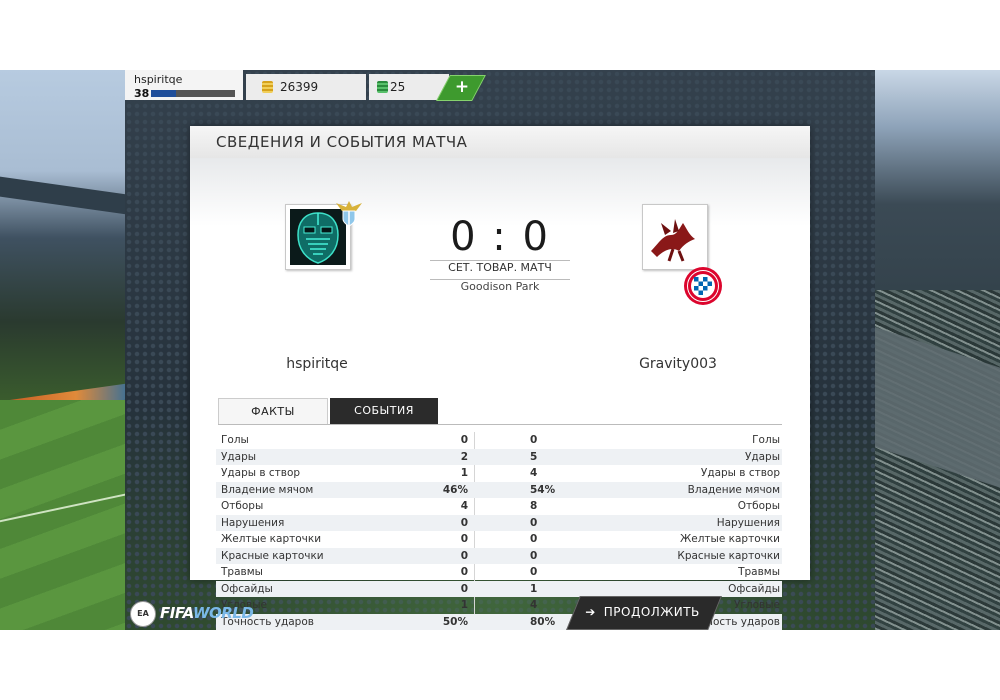  Describe the element at coordinates (499, 588) in the screenshot. I see `stat-row: Офсайды 0 1 Офсайды` at that location.